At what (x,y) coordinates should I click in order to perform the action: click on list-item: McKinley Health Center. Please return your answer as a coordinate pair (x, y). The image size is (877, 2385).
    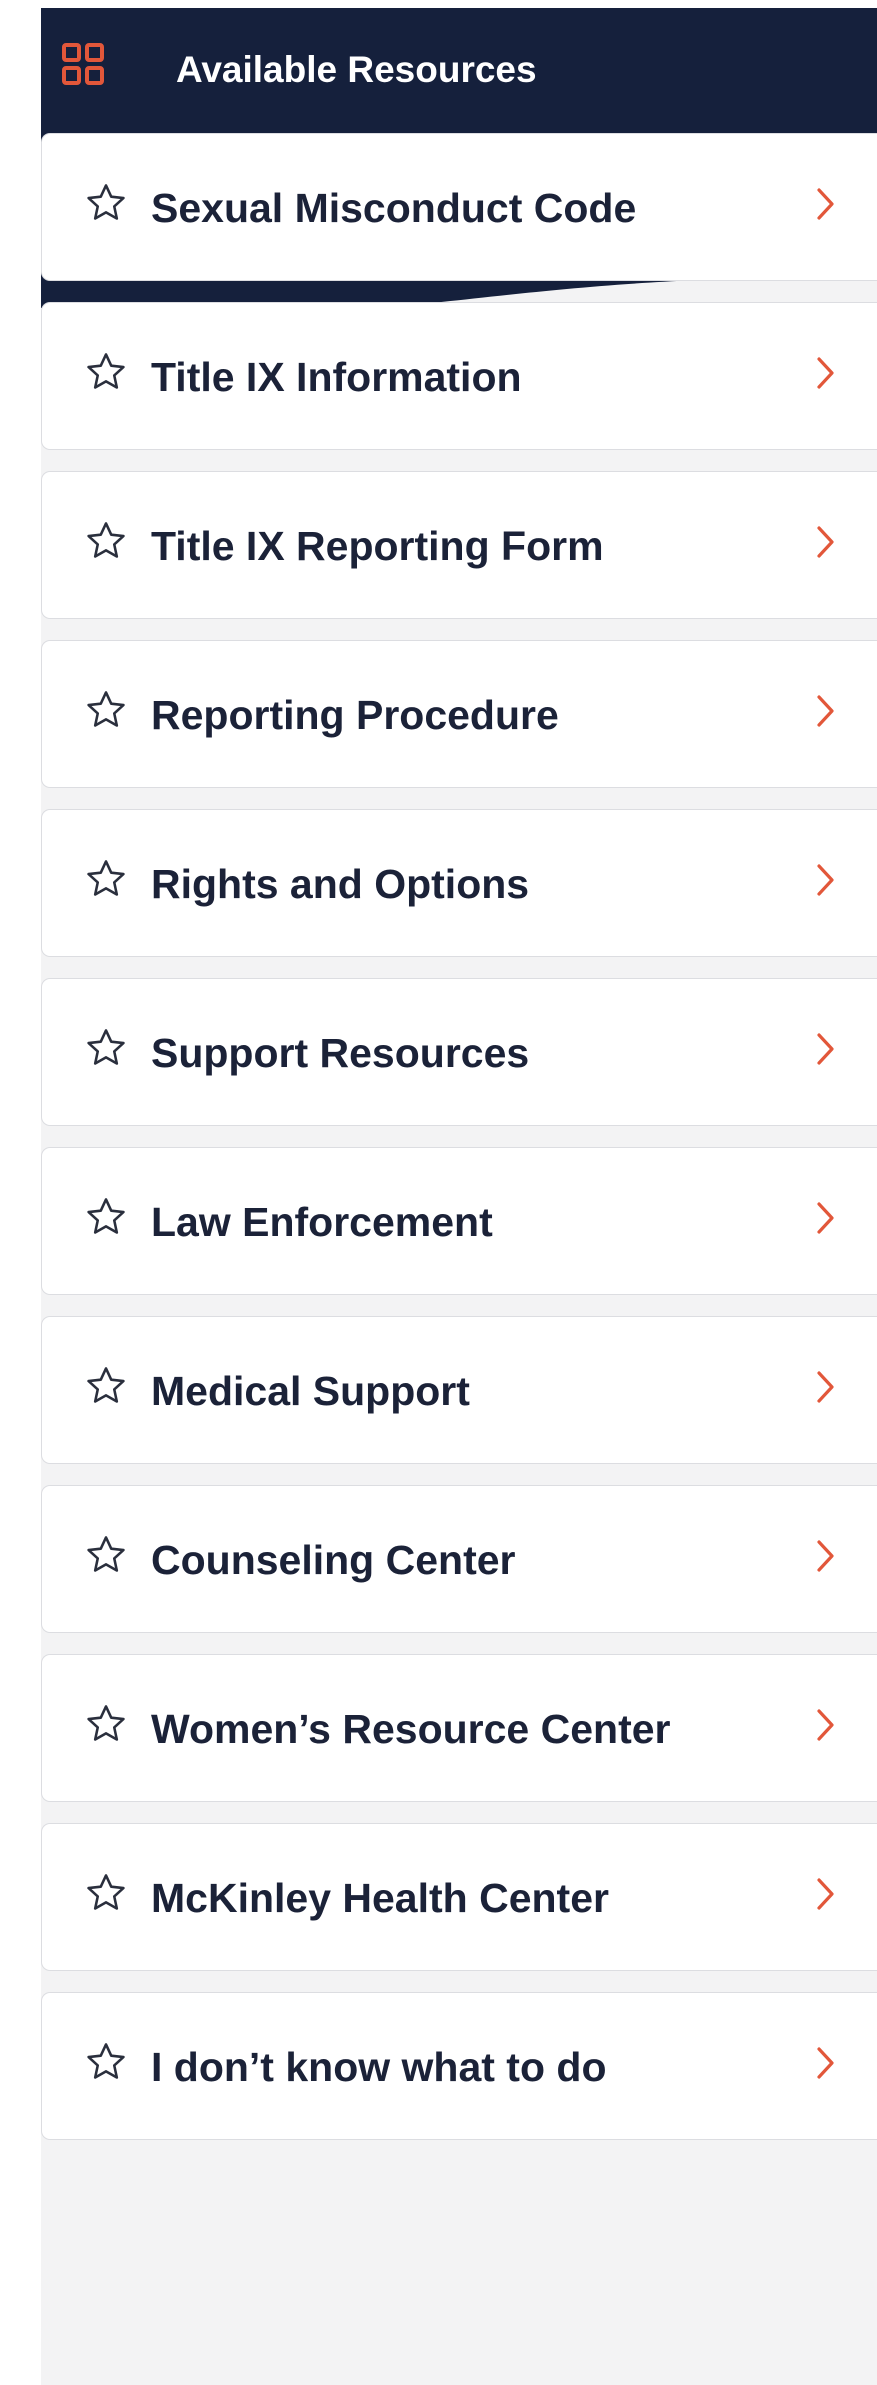
    Looking at the image, I should click on (459, 1897).